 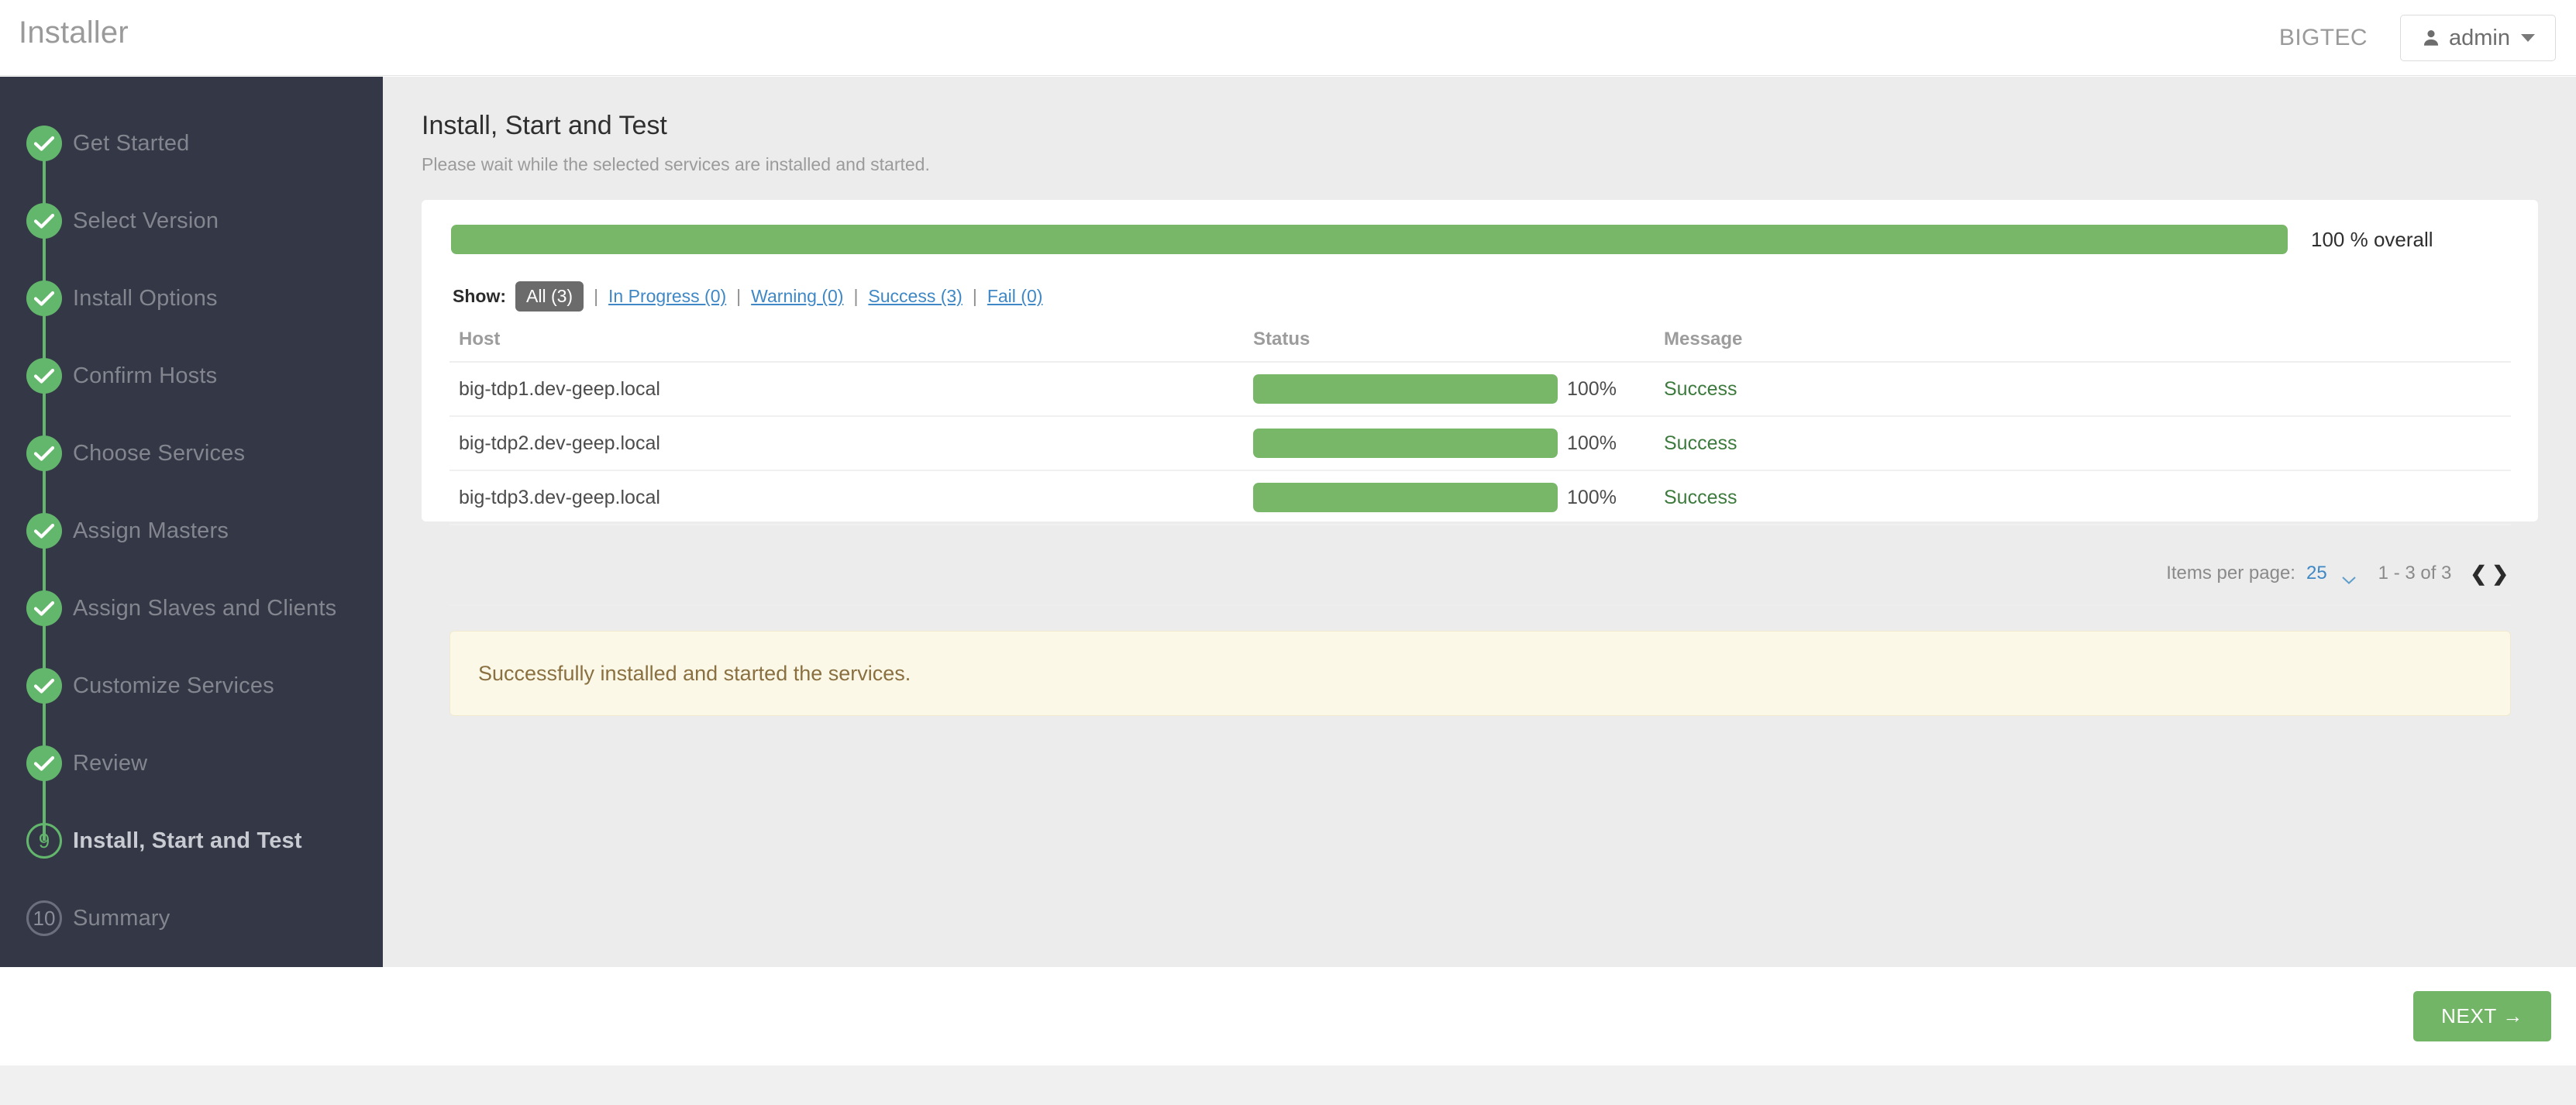 What do you see at coordinates (131, 143) in the screenshot?
I see `sidebar-step-label: Get Started` at bounding box center [131, 143].